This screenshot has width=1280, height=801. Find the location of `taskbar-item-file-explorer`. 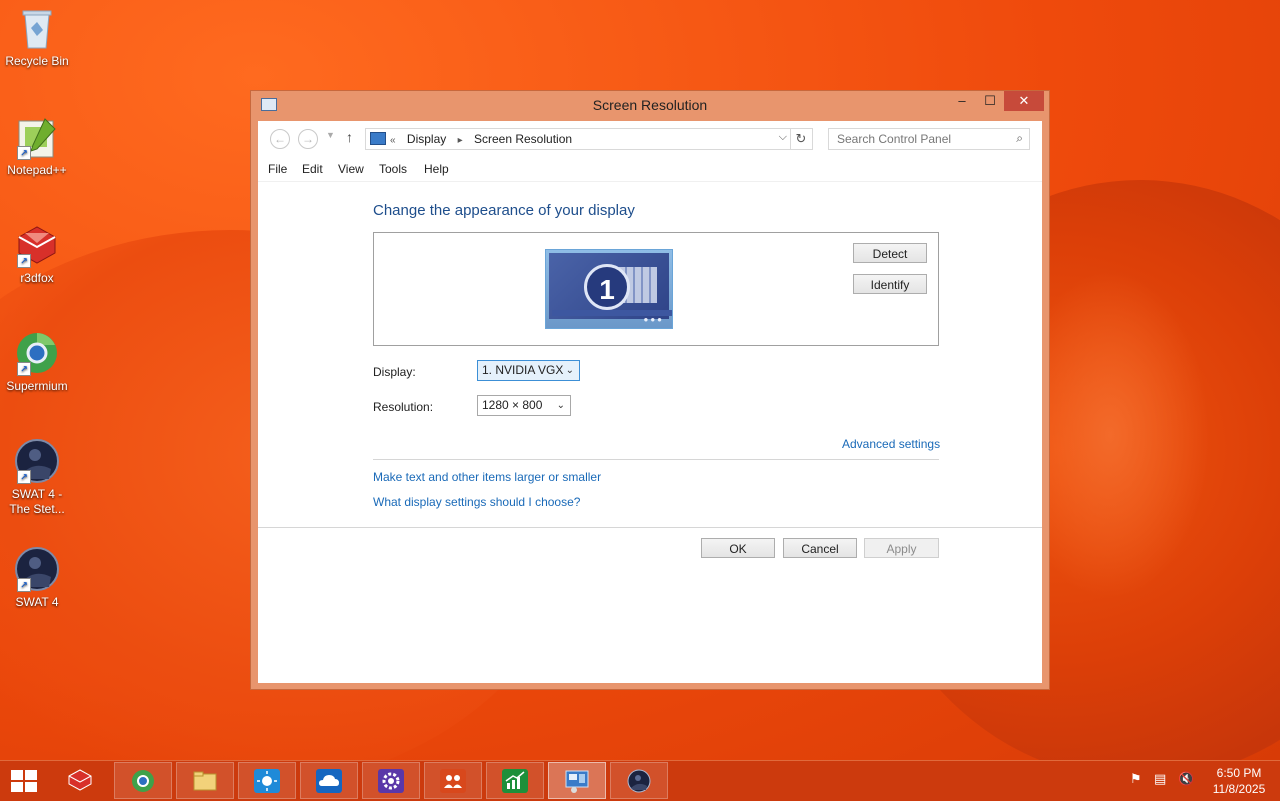

taskbar-item-file-explorer is located at coordinates (205, 780).